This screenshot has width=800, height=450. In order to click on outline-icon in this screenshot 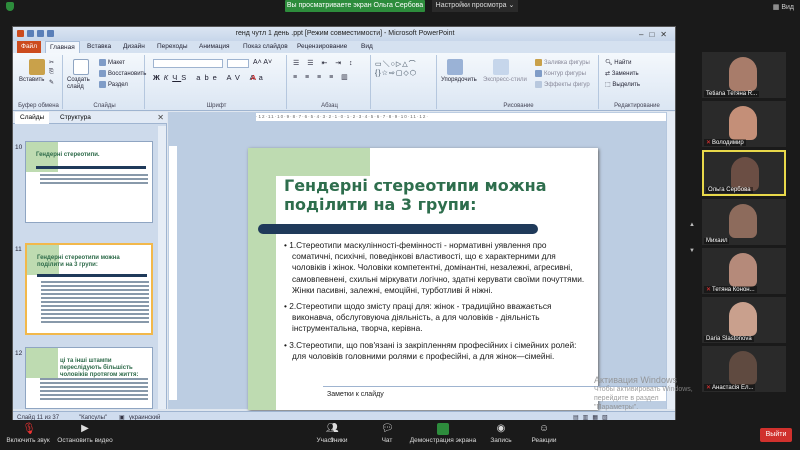, I will do `click(538, 73)`.